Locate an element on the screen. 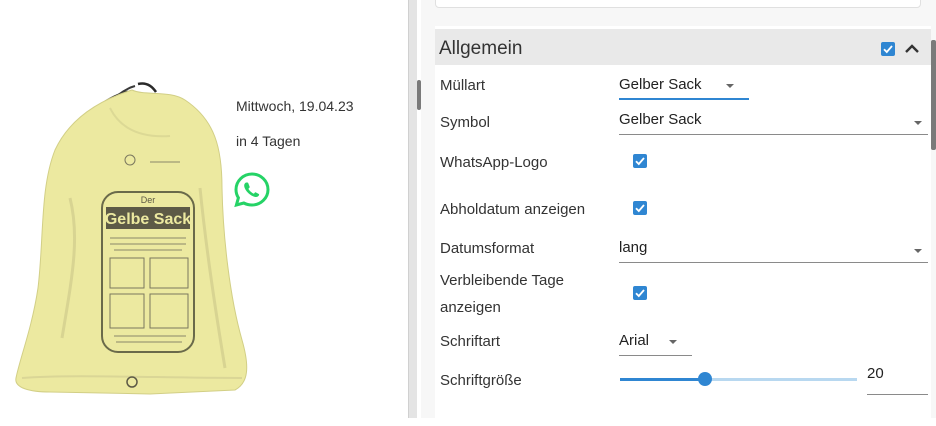 The height and width of the screenshot is (426, 936). datumsformat-value: lang is located at coordinates (633, 247).